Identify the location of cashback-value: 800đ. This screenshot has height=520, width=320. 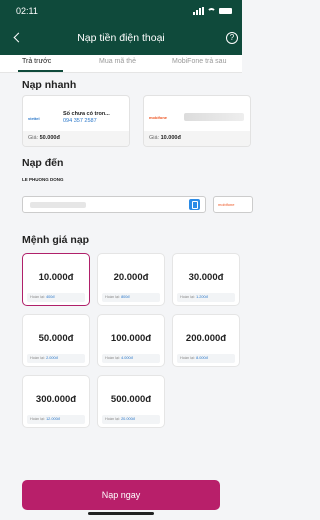
(125, 297).